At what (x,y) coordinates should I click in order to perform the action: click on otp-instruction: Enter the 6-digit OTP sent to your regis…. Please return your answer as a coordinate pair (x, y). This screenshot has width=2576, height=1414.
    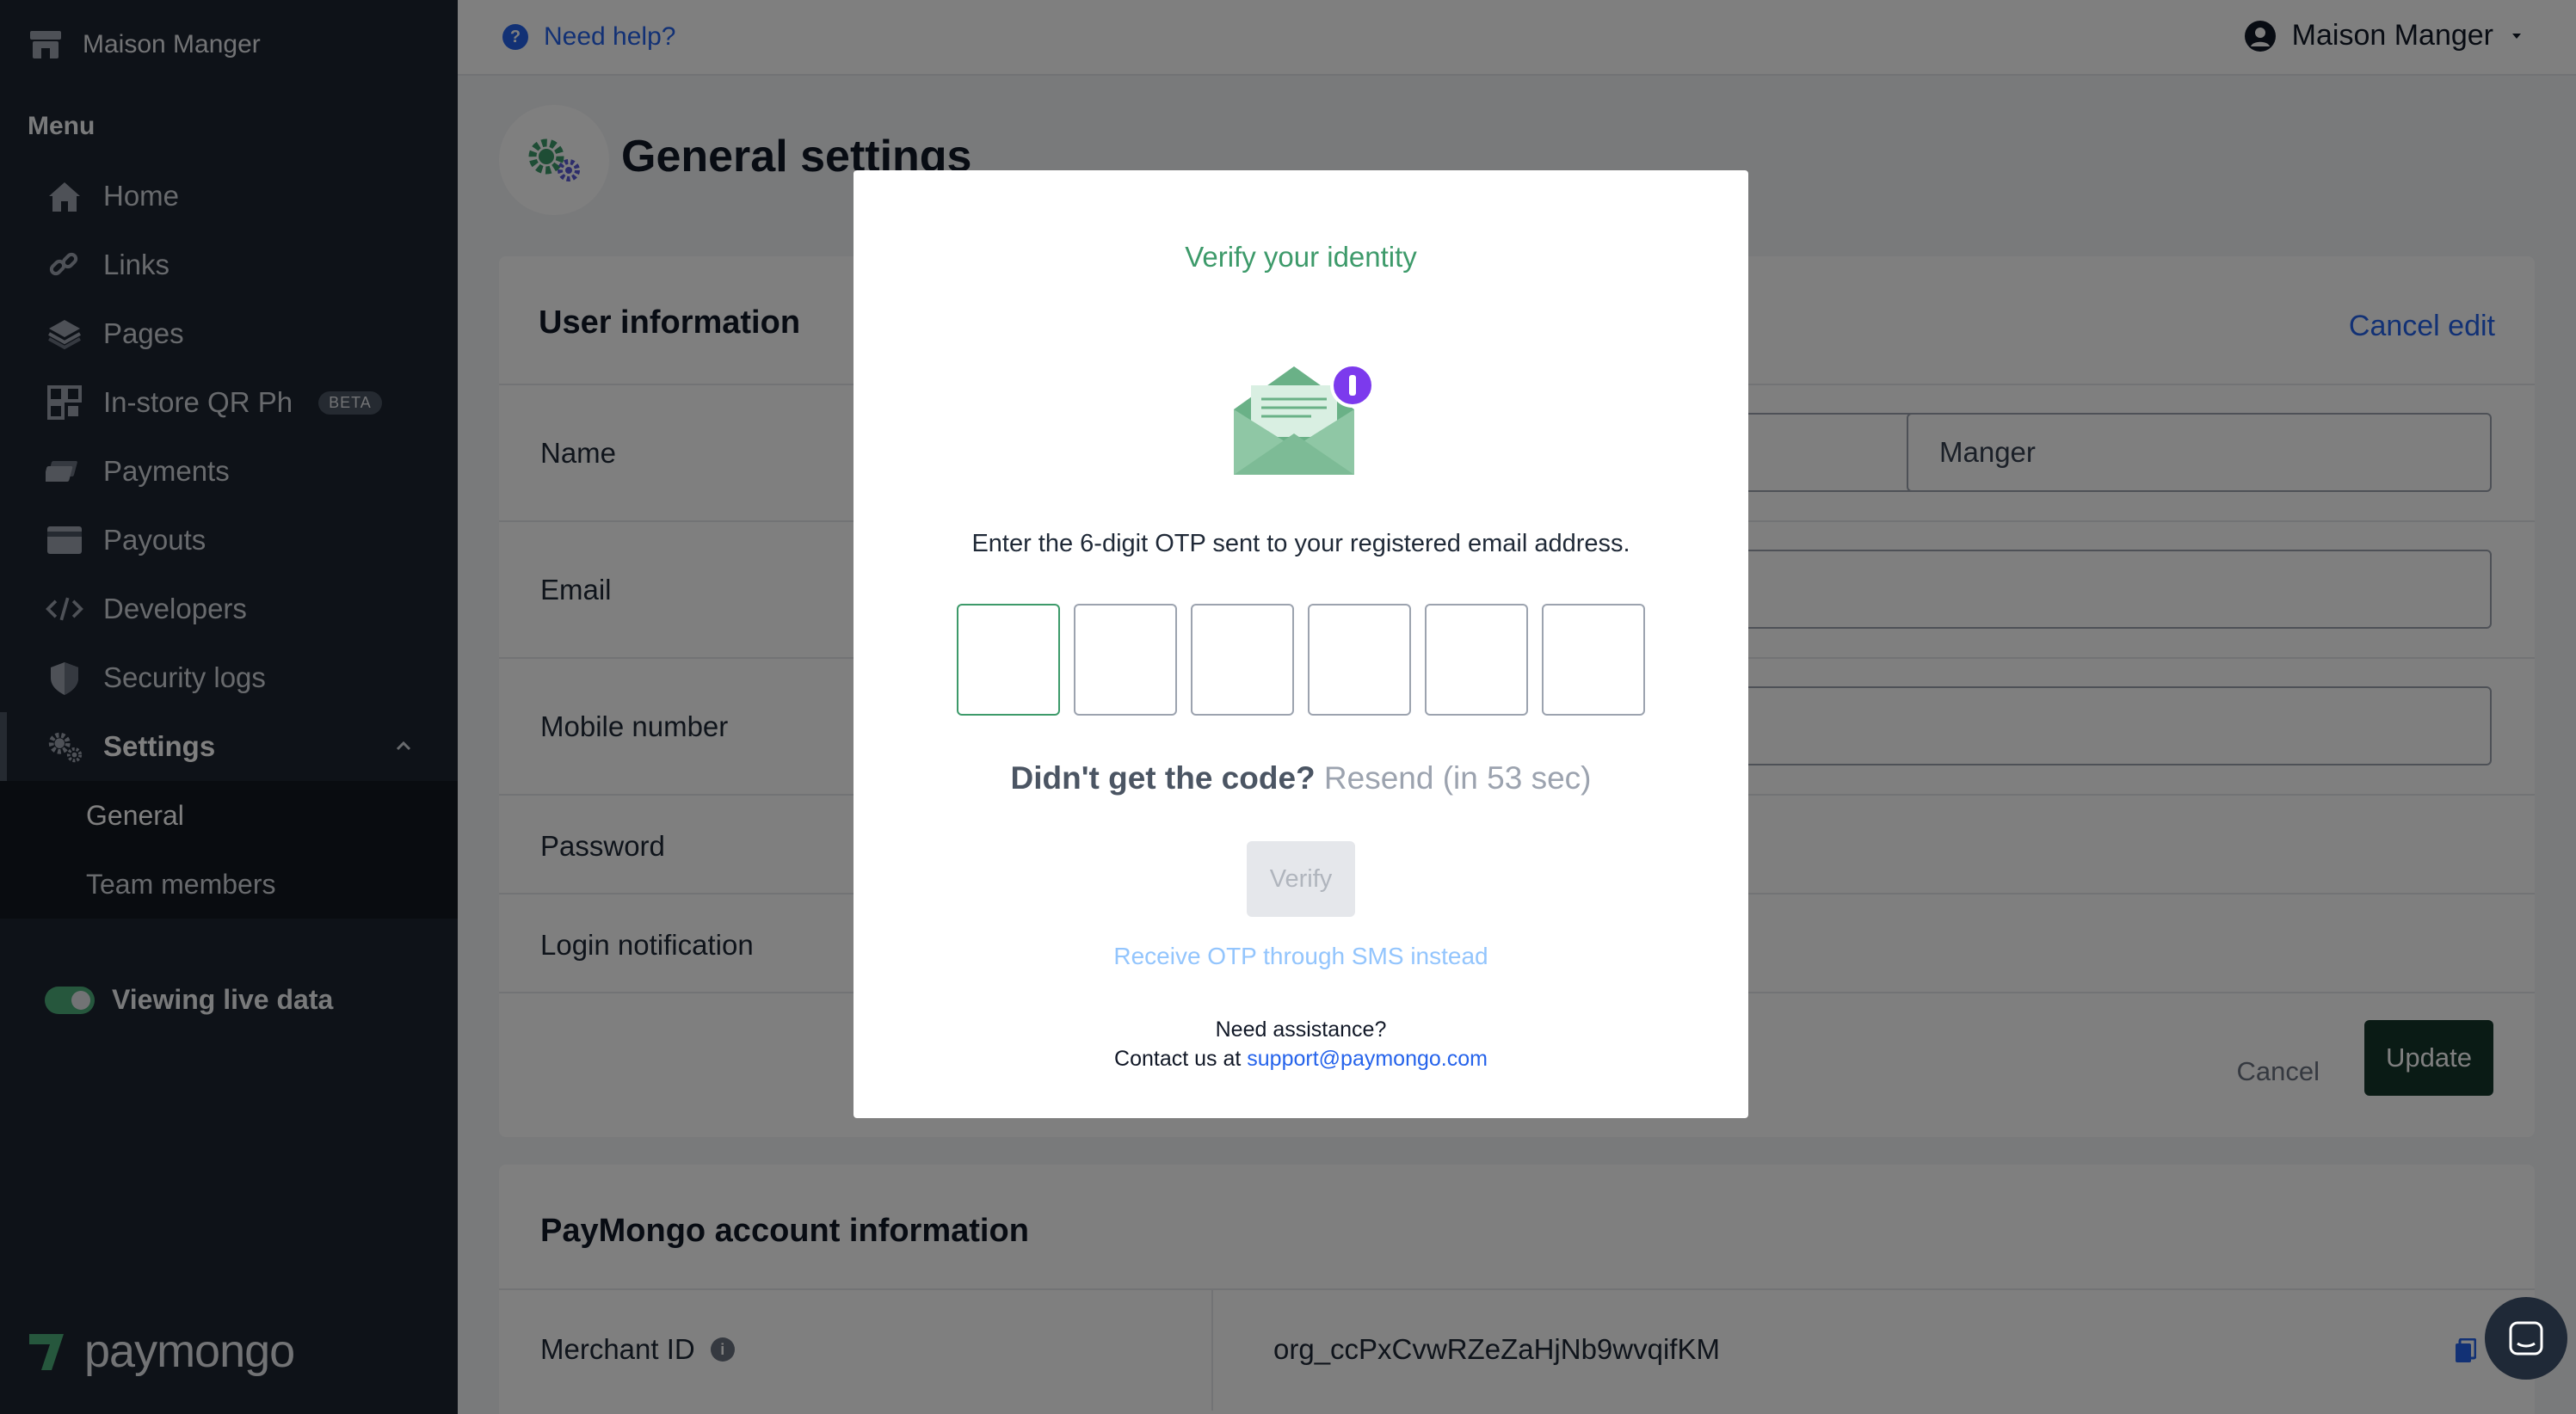
    Looking at the image, I should click on (1300, 543).